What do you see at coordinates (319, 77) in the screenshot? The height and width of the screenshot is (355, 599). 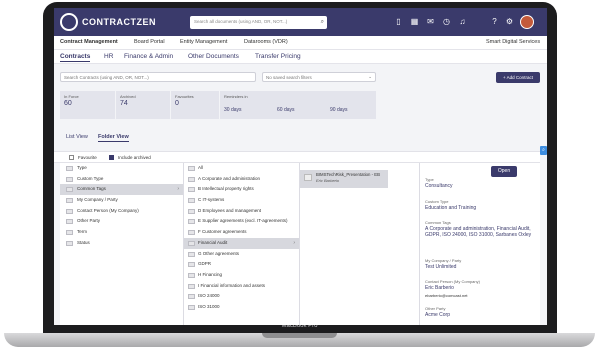 I see `saved-filters-select: No saved search filters ⌄` at bounding box center [319, 77].